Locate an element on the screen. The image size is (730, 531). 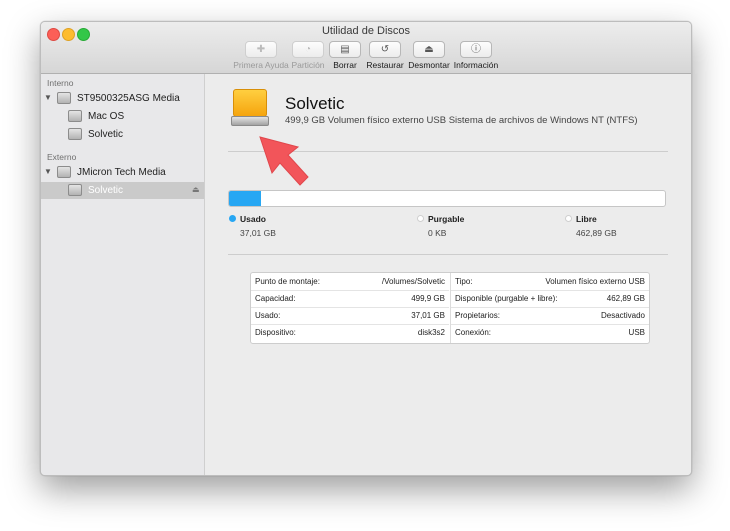
info-row: Disponible (purgable + libre): 462,89 GB is located at coordinates (550, 299).